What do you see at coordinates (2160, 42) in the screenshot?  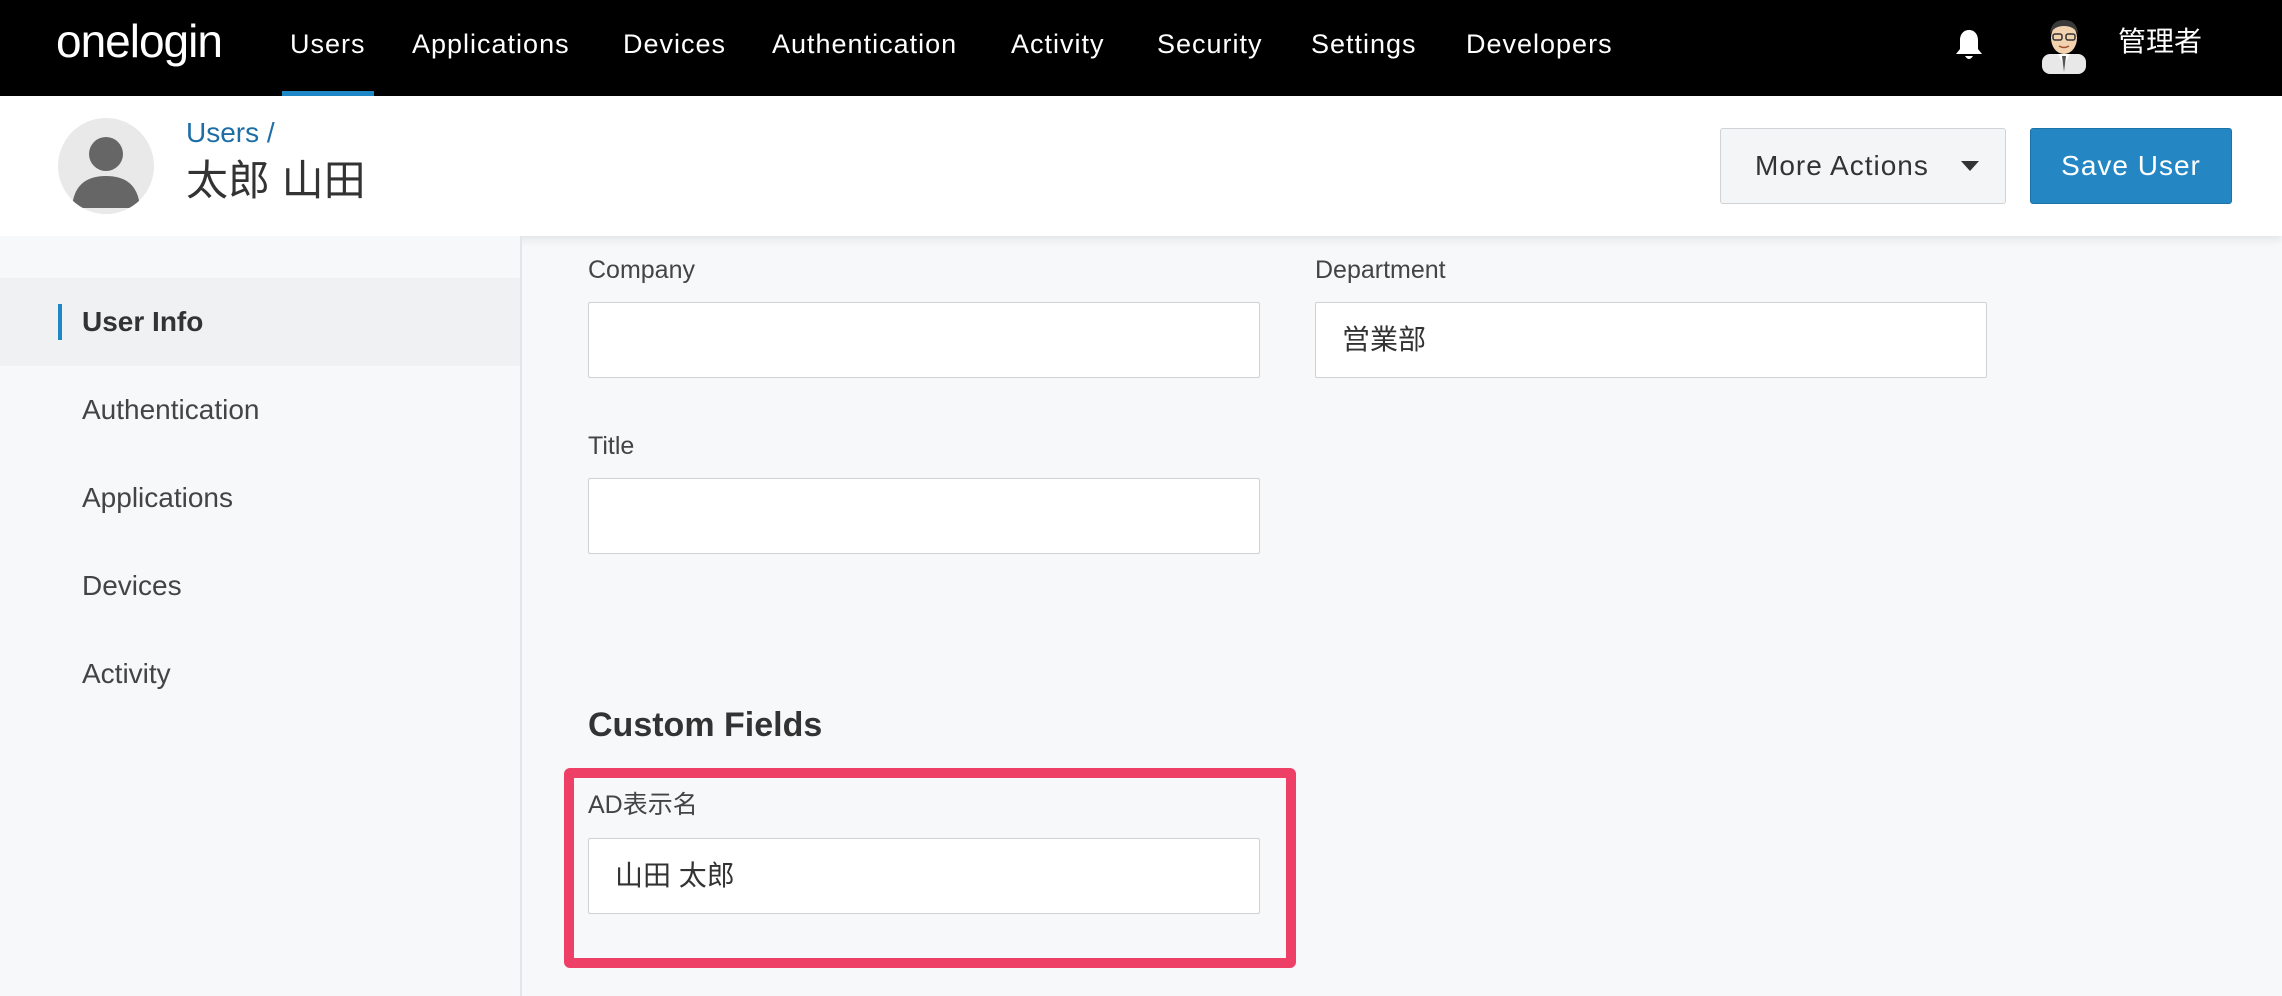 I see `admin-name: 管理者` at bounding box center [2160, 42].